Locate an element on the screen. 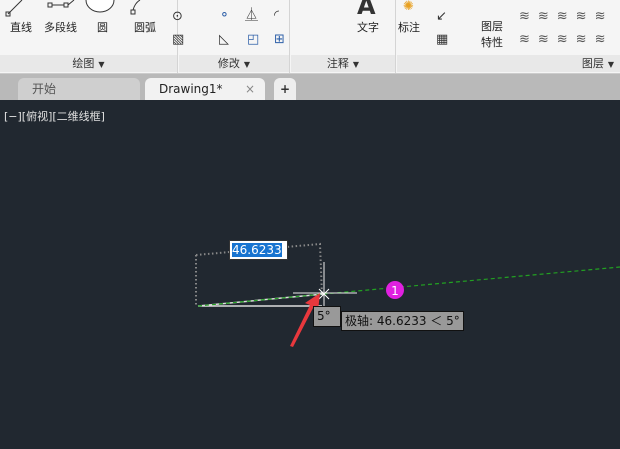 The image size is (620, 449). polar-tracking-line is located at coordinates (408, 286).